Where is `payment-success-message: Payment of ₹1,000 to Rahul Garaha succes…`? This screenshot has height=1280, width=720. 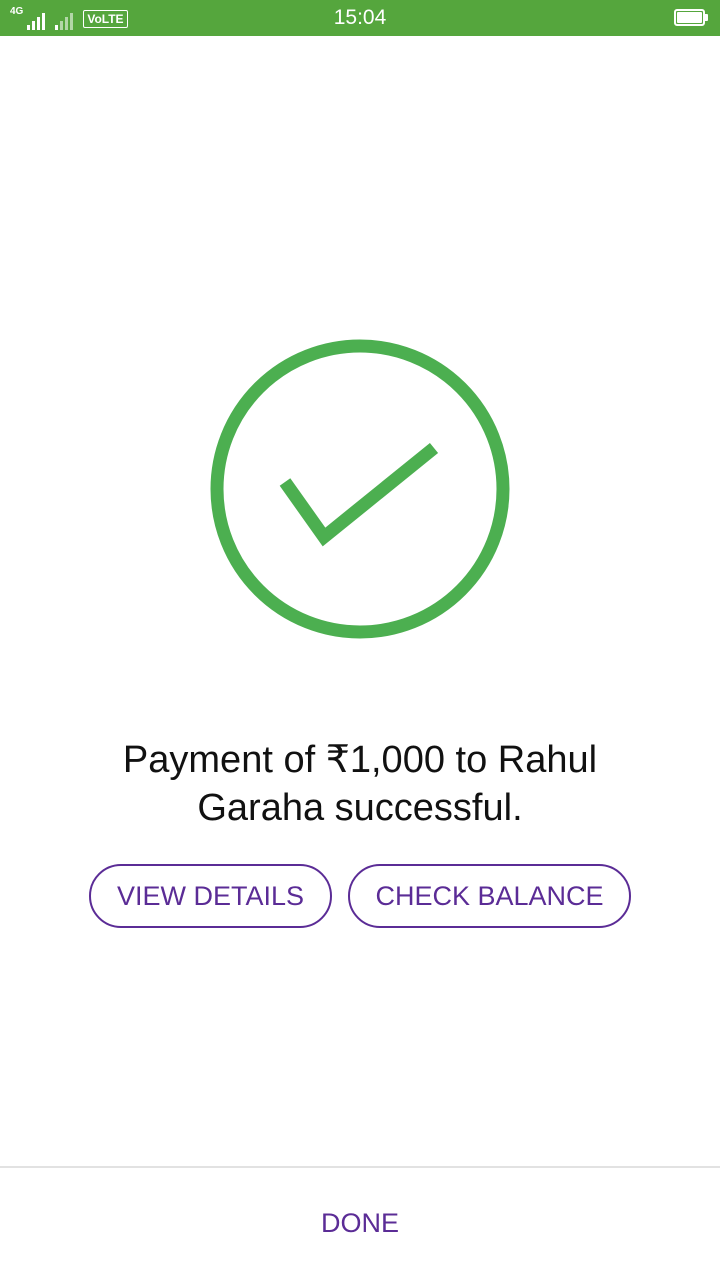 payment-success-message: Payment of ₹1,000 to Rahul Garaha succes… is located at coordinates (360, 784).